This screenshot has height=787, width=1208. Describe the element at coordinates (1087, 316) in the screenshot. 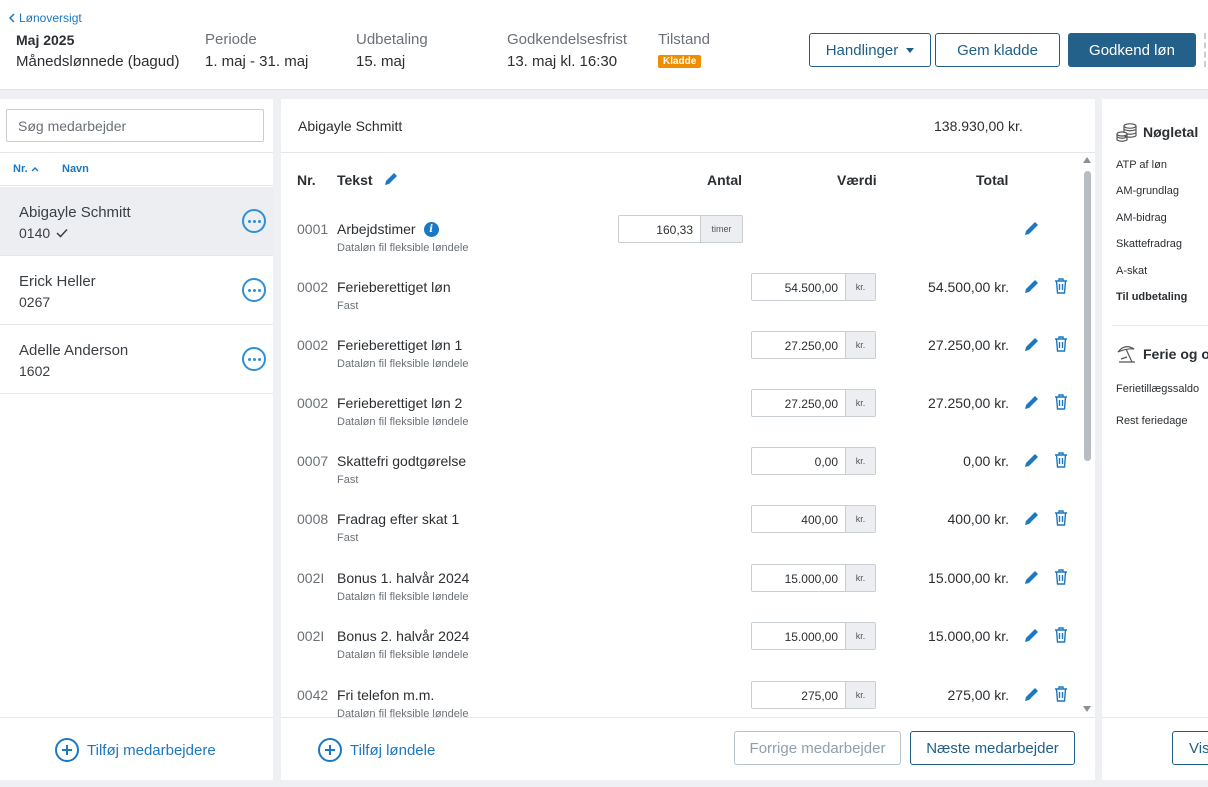

I see `scrollbar-thumb` at that location.